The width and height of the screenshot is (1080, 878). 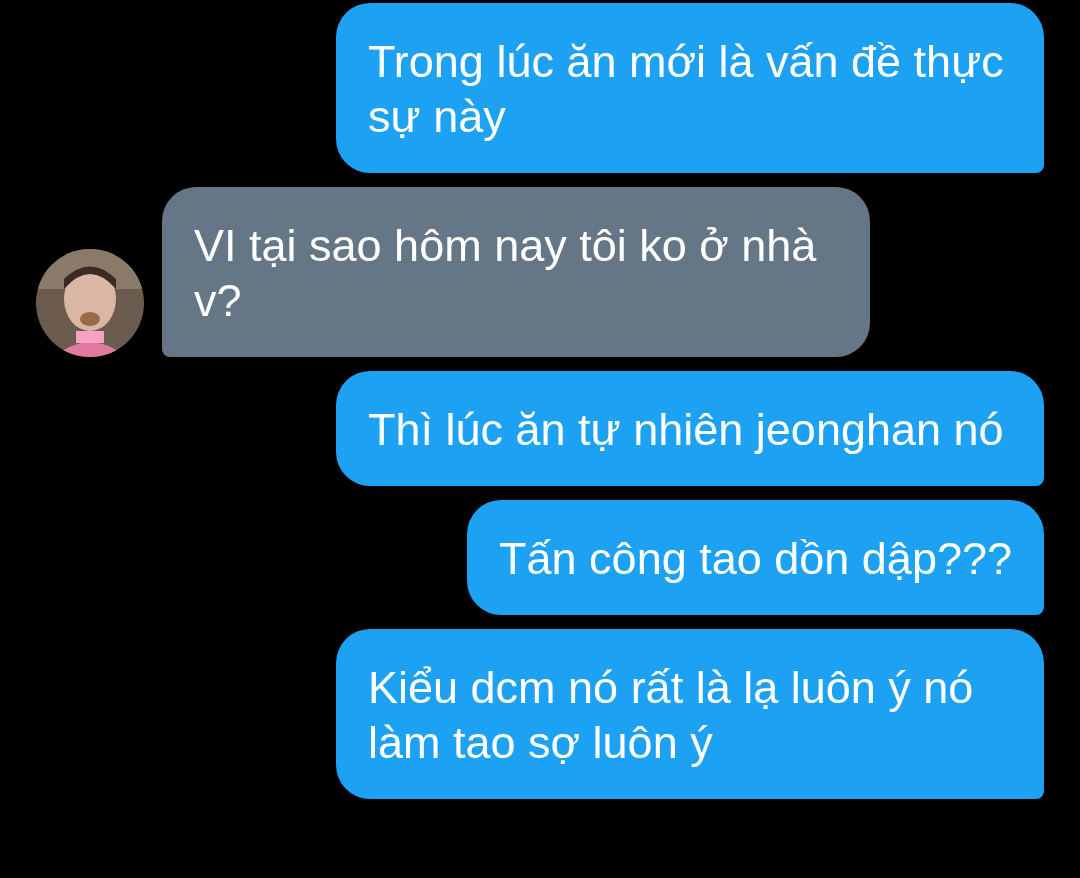 What do you see at coordinates (690, 714) in the screenshot?
I see `sent-message-bubble: Kiểu dcm nó rất là lạ luôn ý nó làm tao sợ luôn ý` at bounding box center [690, 714].